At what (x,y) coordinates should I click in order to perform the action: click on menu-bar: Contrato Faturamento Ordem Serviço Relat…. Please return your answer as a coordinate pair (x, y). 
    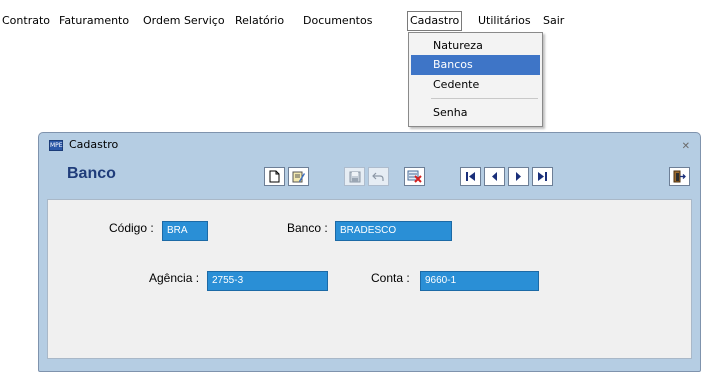
    Looking at the image, I should click on (352, 21).